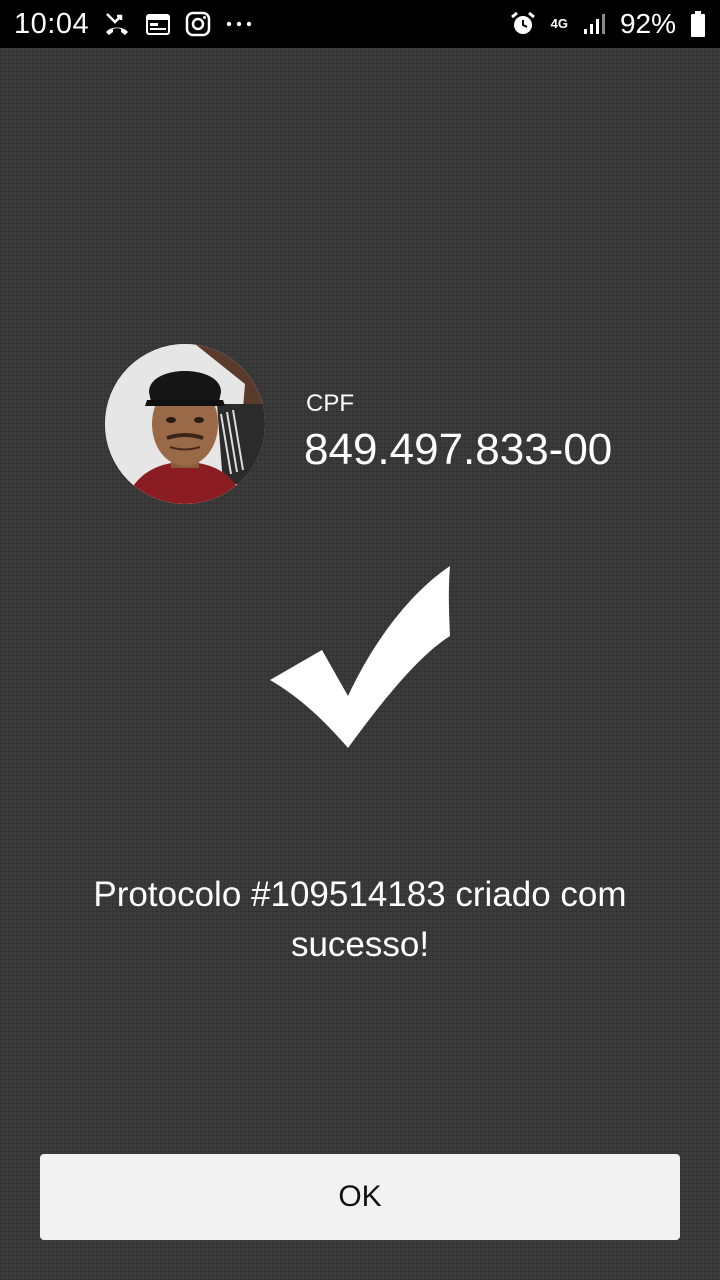 The height and width of the screenshot is (1280, 720). I want to click on network-4g-icon: 4G, so click(559, 23).